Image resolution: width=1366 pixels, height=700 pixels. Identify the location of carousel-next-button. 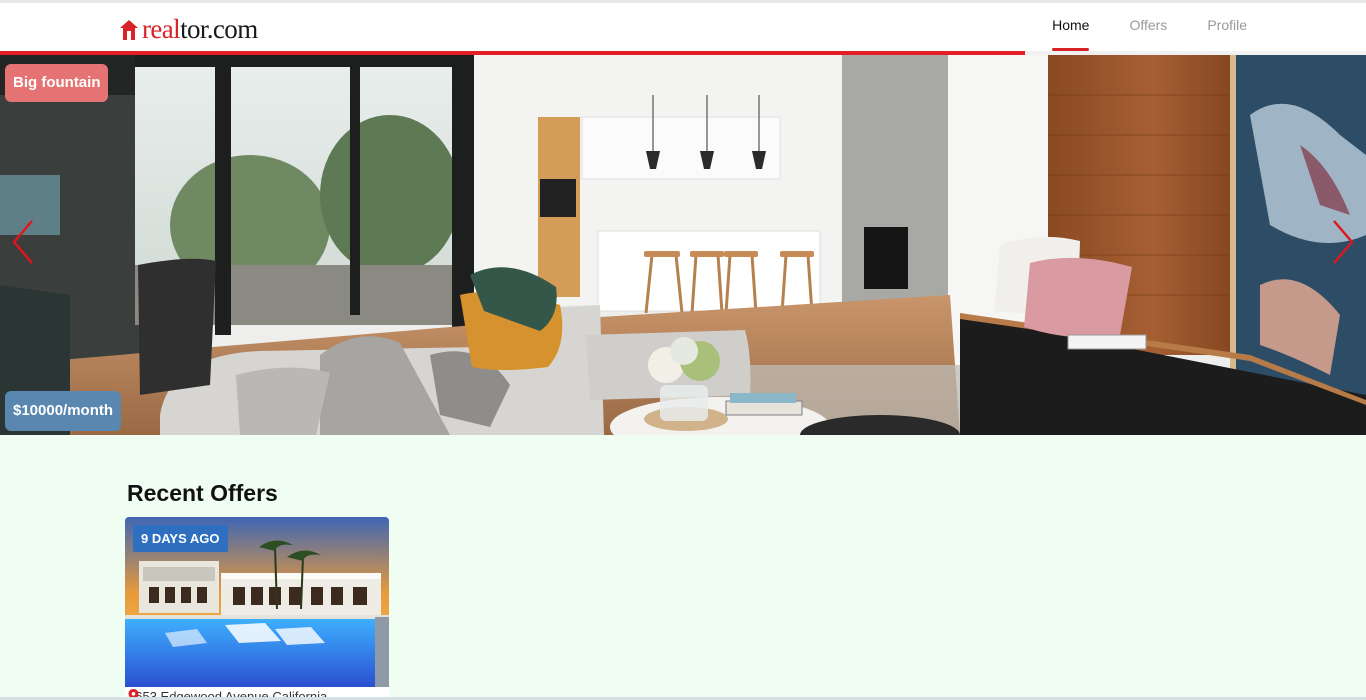
(1343, 242).